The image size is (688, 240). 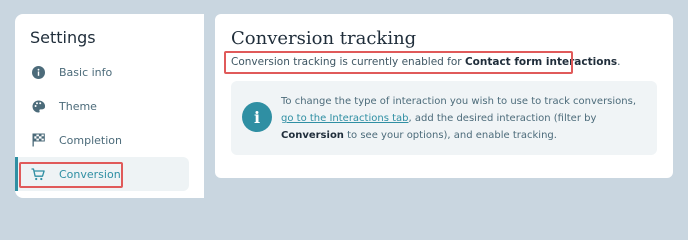 What do you see at coordinates (91, 140) in the screenshot?
I see `sidebar-item-label: Completion` at bounding box center [91, 140].